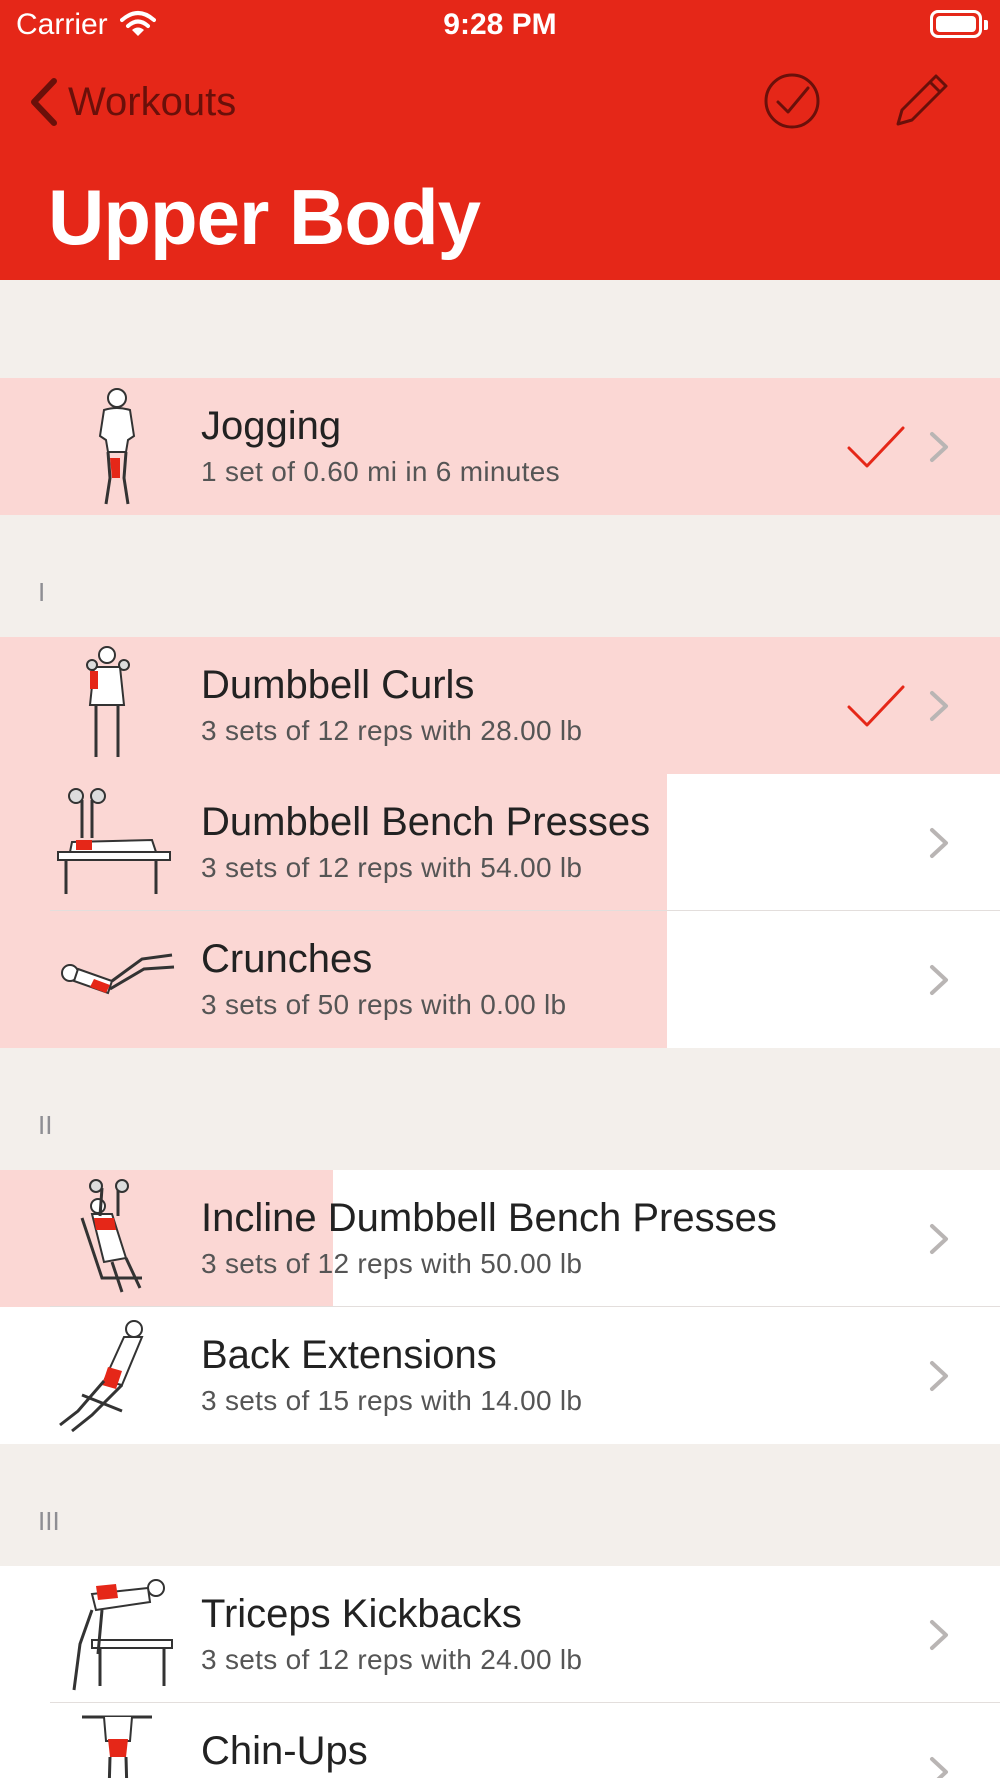  What do you see at coordinates (264, 217) in the screenshot?
I see `page-title: Upper Body` at bounding box center [264, 217].